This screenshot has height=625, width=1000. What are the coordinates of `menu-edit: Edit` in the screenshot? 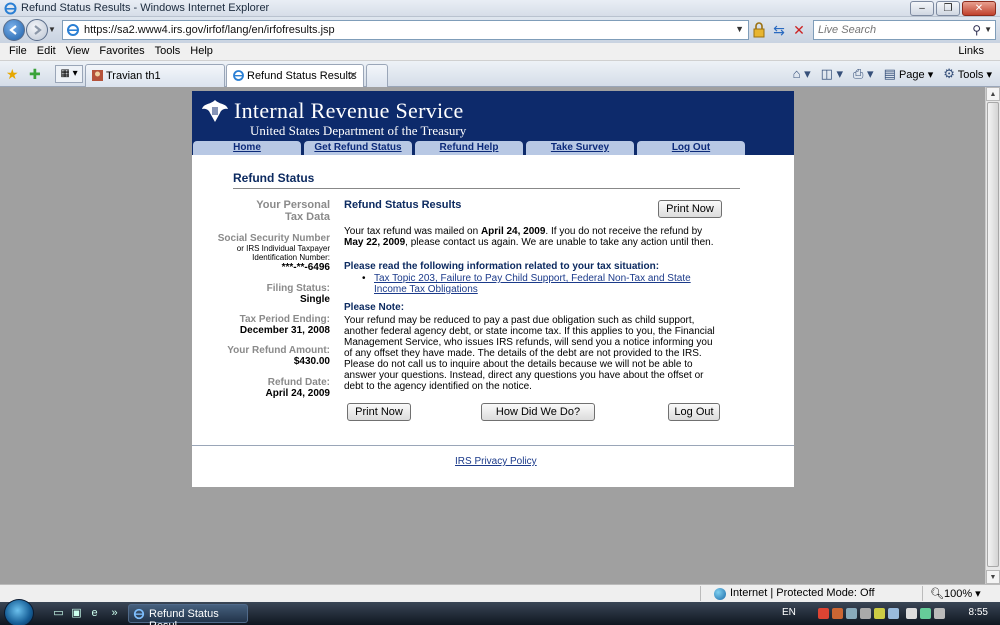 It's located at (46, 51).